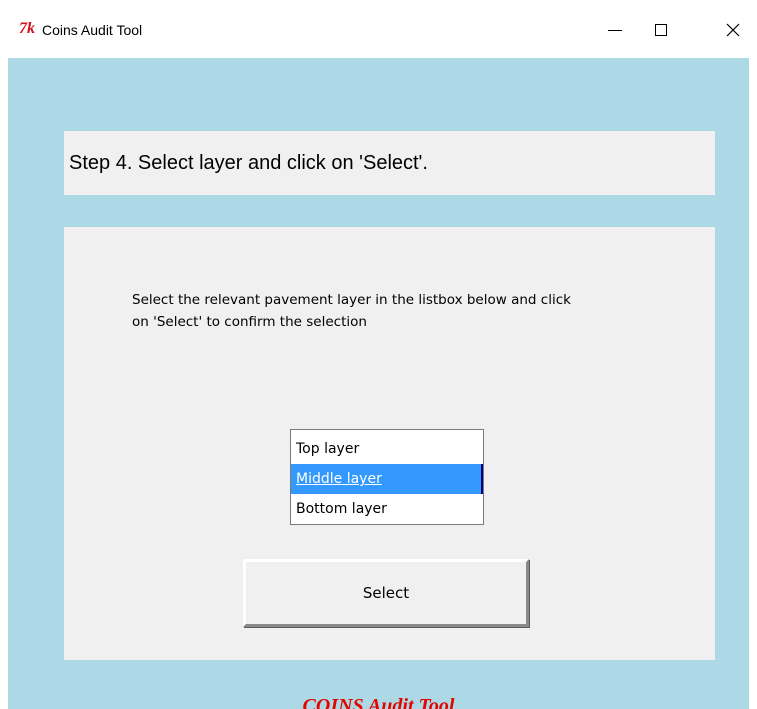 Image resolution: width=757 pixels, height=709 pixels. What do you see at coordinates (387, 449) in the screenshot?
I see `listbox-item-top-layer: Top layer` at bounding box center [387, 449].